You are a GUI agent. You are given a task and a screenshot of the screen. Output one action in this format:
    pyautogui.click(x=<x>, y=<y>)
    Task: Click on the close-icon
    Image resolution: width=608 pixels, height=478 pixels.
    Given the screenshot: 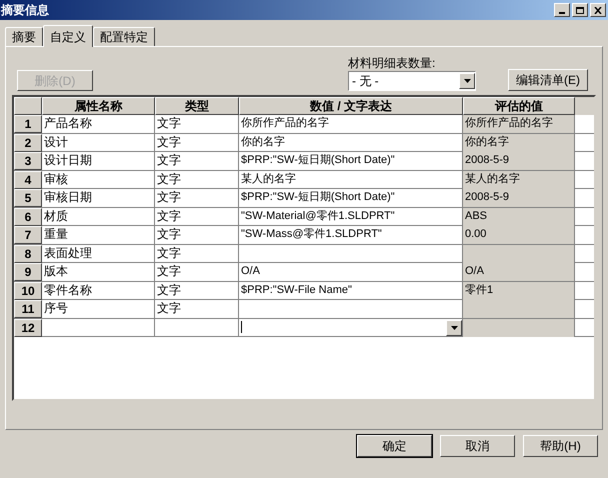 What is the action you would take?
    pyautogui.click(x=598, y=10)
    